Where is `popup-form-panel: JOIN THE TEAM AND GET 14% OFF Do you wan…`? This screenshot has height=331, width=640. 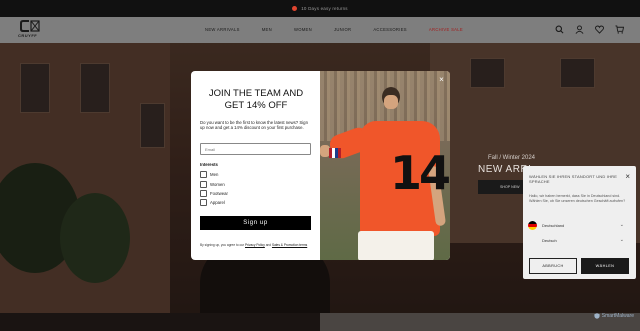 popup-form-panel: JOIN THE TEAM AND GET 14% OFF Do you wan… is located at coordinates (255, 165).